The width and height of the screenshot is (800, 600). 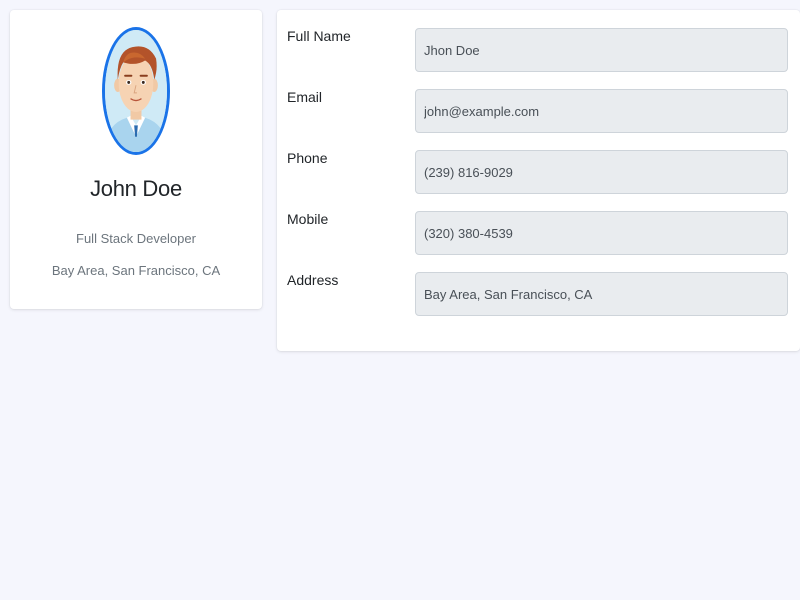 I want to click on field-label-mobile: Mobile, so click(x=308, y=219).